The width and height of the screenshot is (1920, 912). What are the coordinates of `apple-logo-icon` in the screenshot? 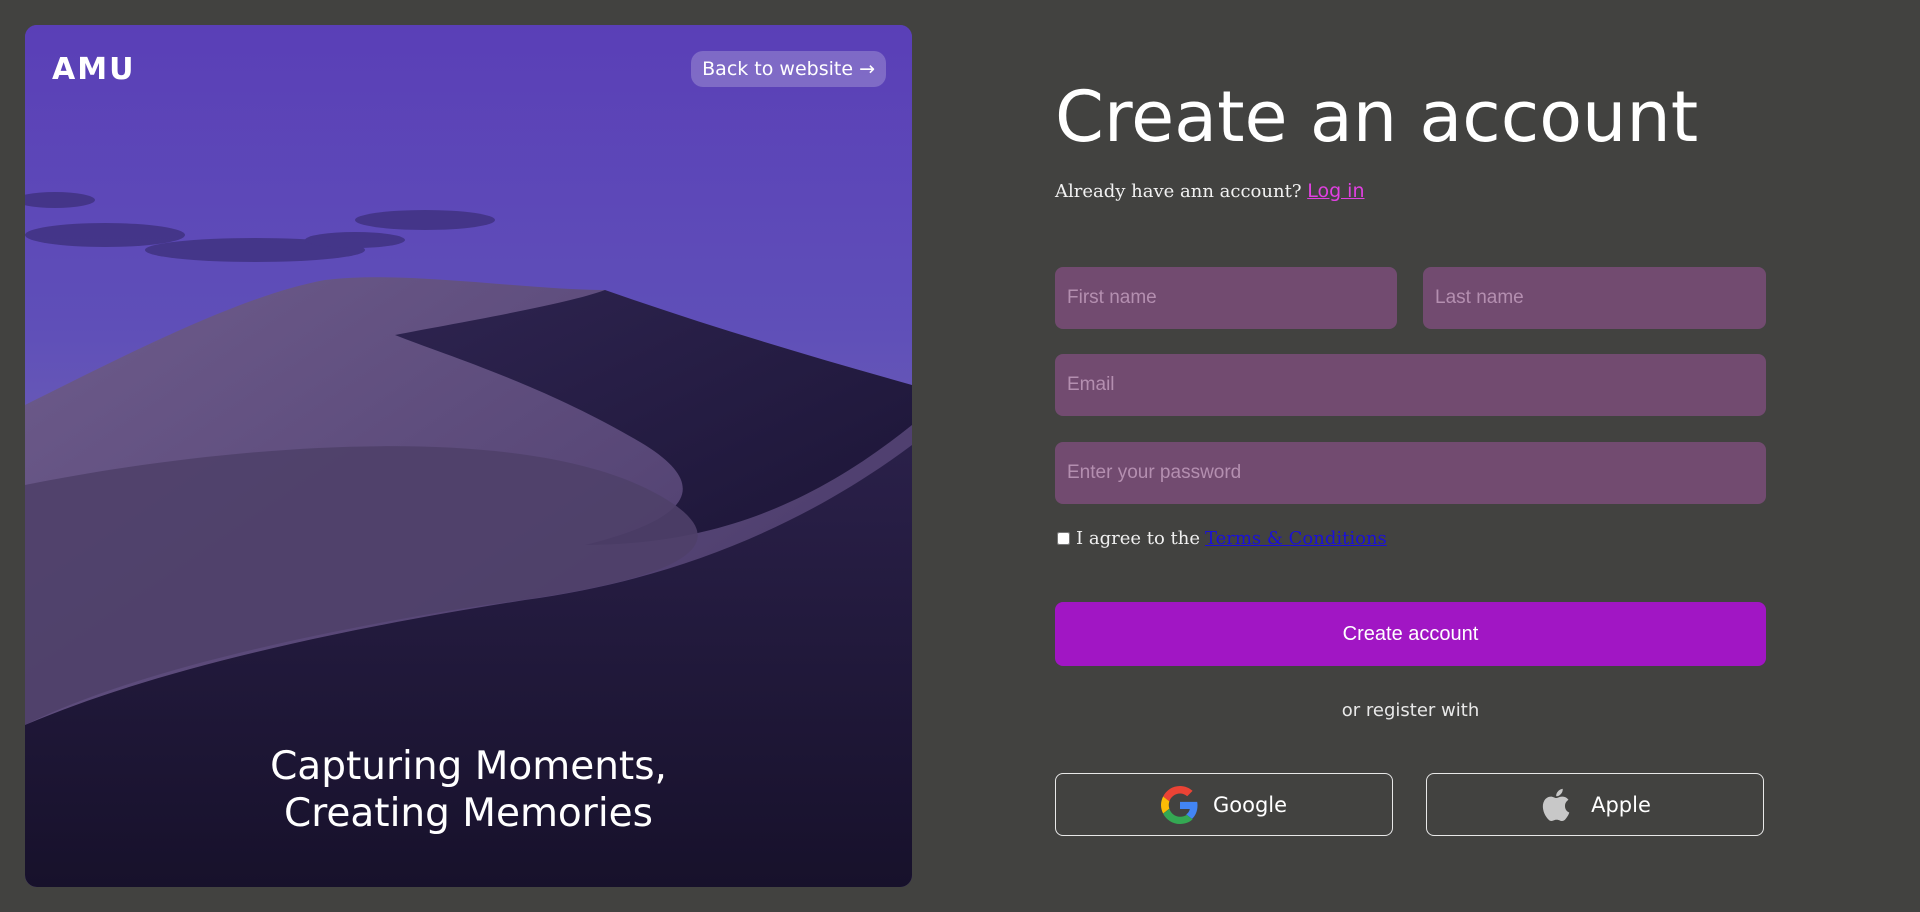 It's located at (1556, 804).